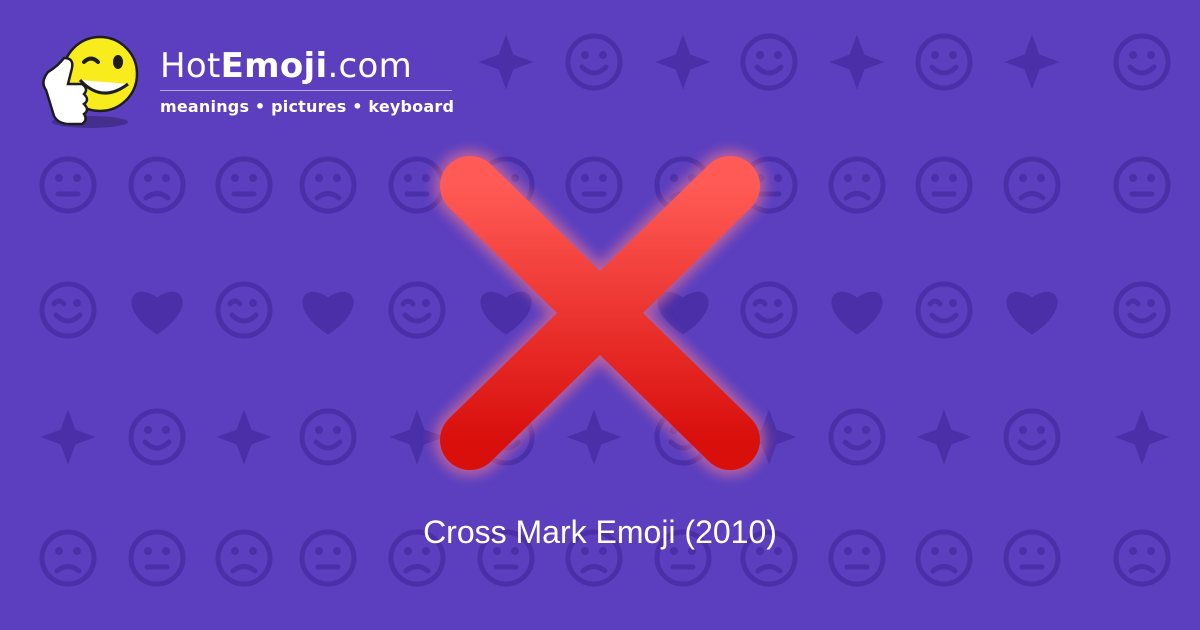 The height and width of the screenshot is (630, 1200). I want to click on winking-thumbs-up-smiley-icon, so click(90, 81).